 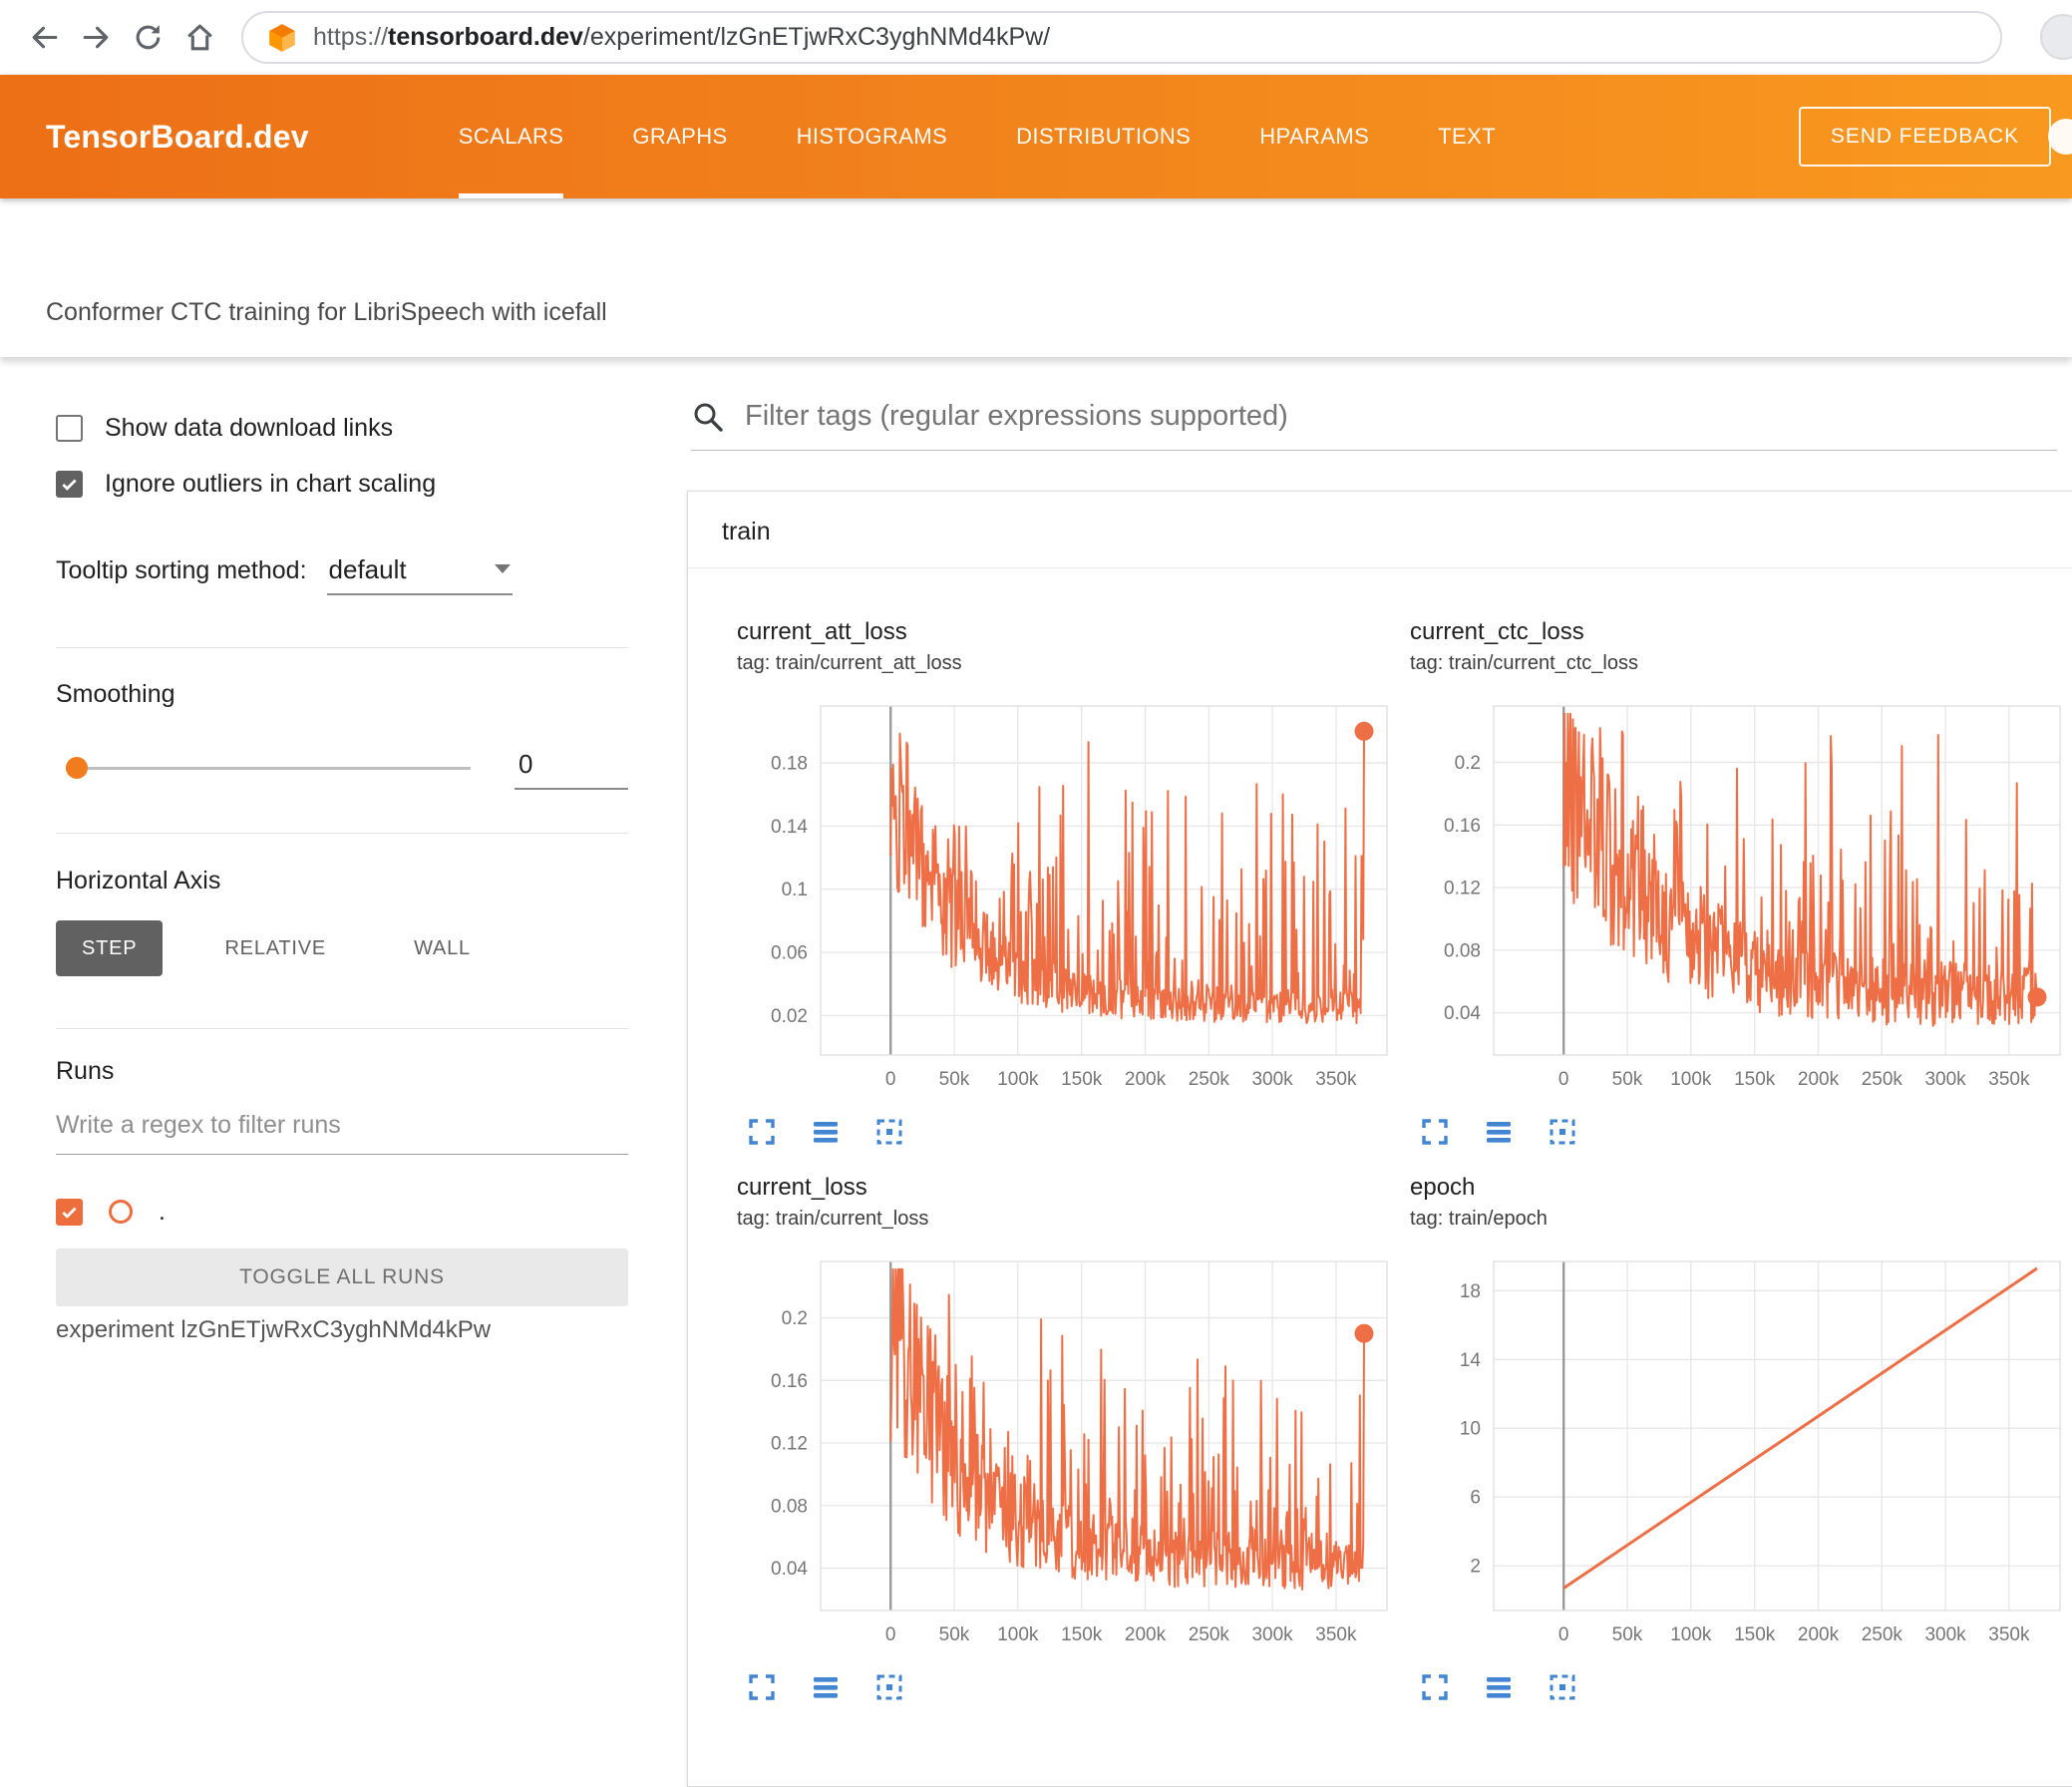 What do you see at coordinates (511, 136) in the screenshot?
I see `tab-scalars: SCALARS` at bounding box center [511, 136].